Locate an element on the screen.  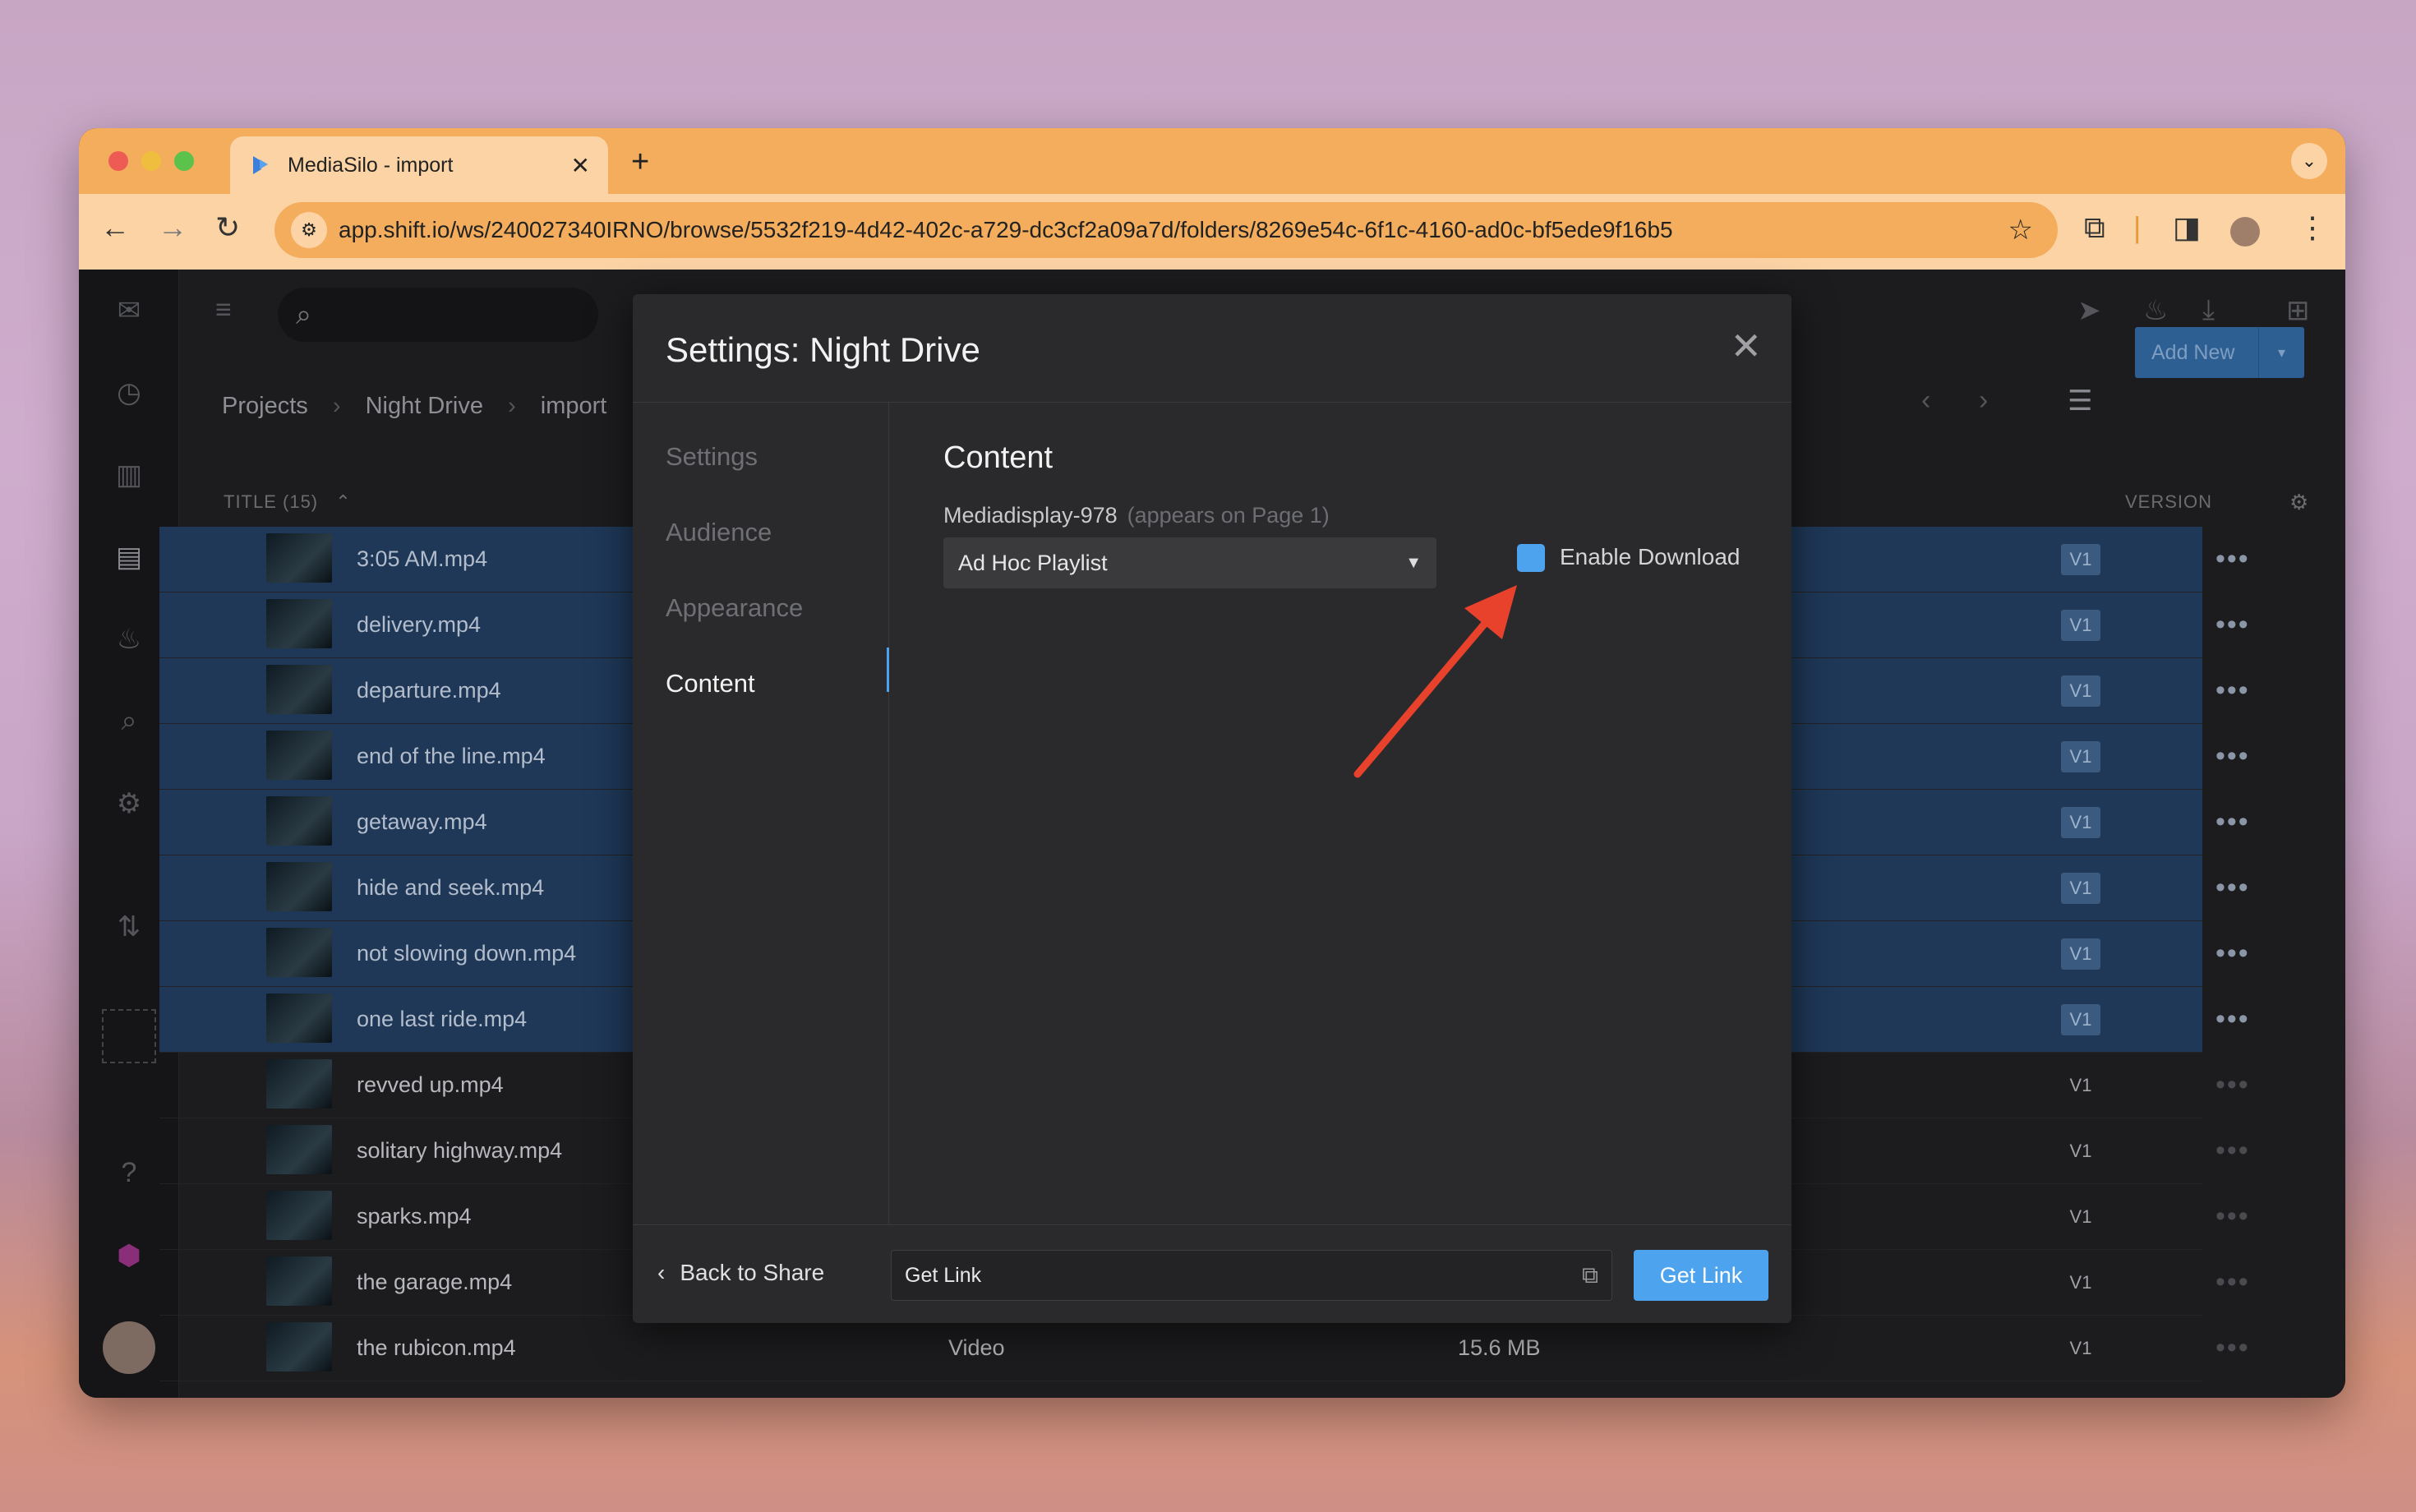
file-name: getaway.mp4 is located at coordinates (422, 822).